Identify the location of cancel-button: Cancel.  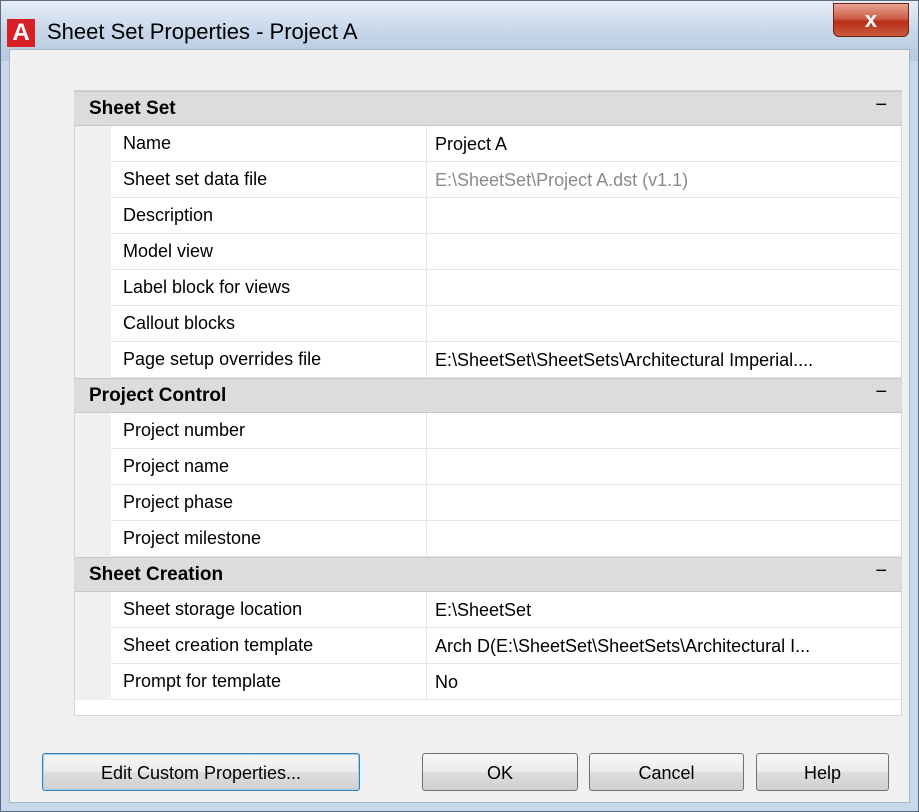
(666, 772).